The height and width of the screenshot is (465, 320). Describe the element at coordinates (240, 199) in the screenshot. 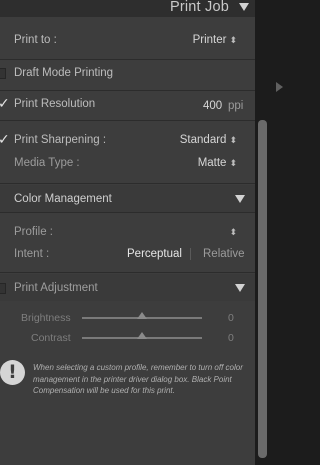

I see `color-management-triangle-icon` at that location.